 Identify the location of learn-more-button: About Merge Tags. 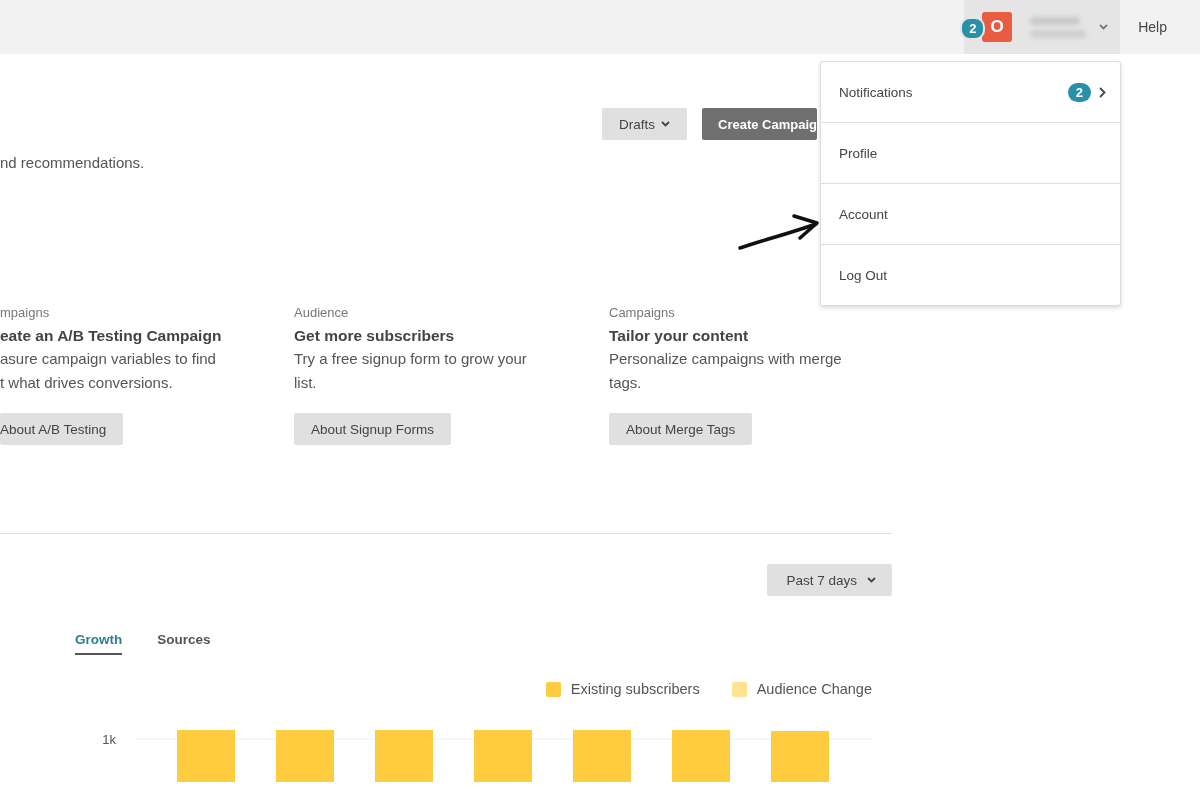
(681, 429).